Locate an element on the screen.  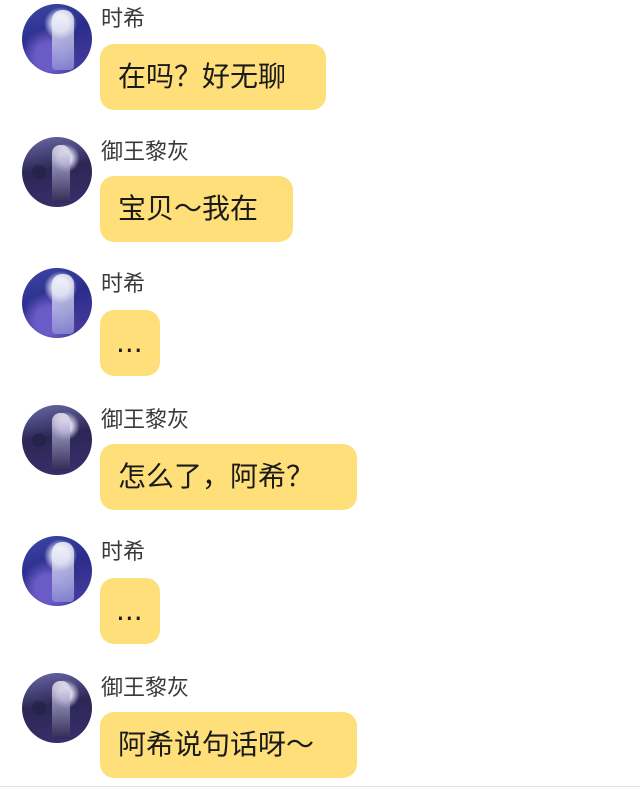
message-bubble: 怎么了，阿希？ is located at coordinates (228, 477).